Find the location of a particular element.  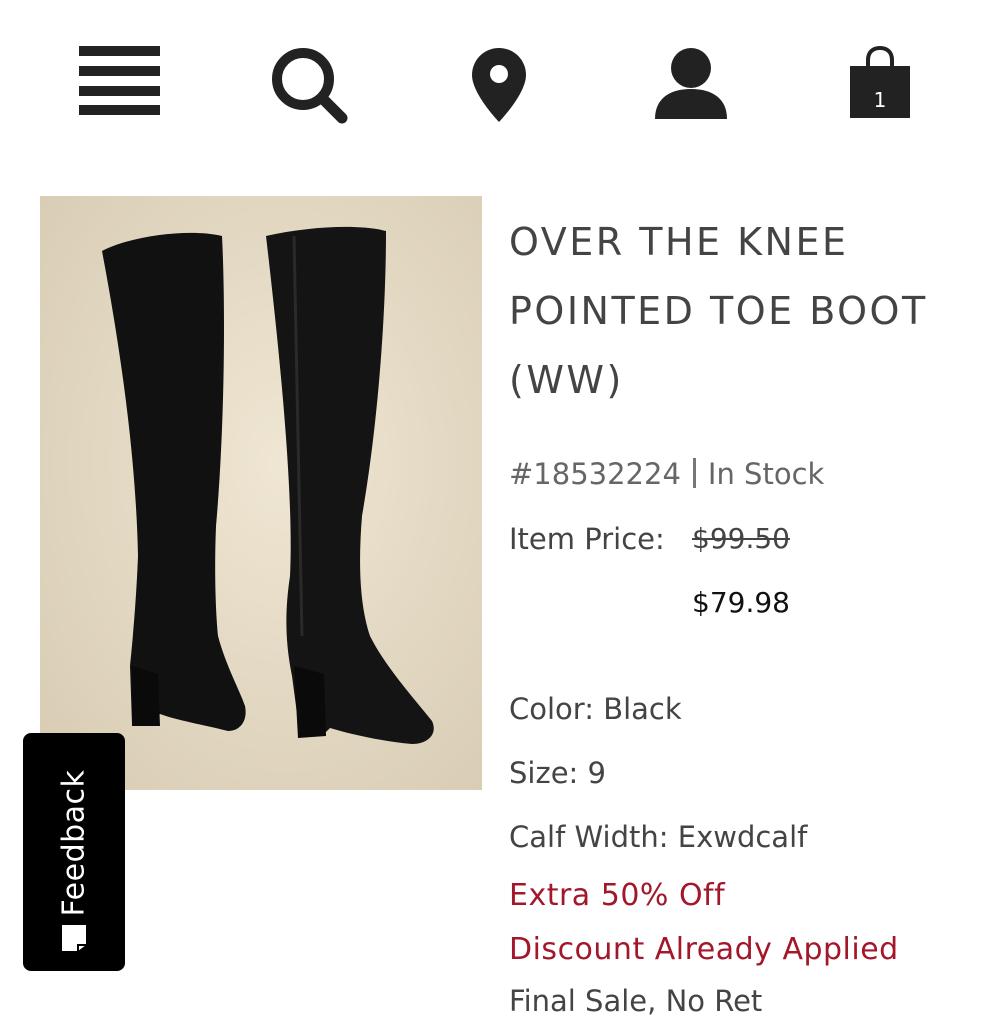

calf-width-value: Exwdcalf is located at coordinates (742, 837).